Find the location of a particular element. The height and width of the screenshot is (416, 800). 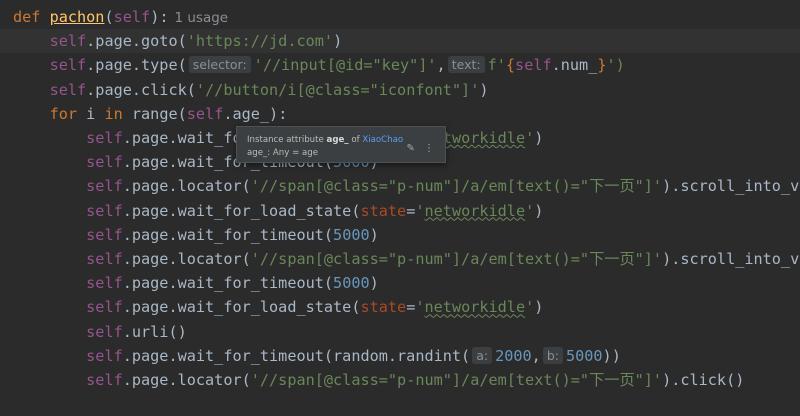

popup-of: of is located at coordinates (355, 140).